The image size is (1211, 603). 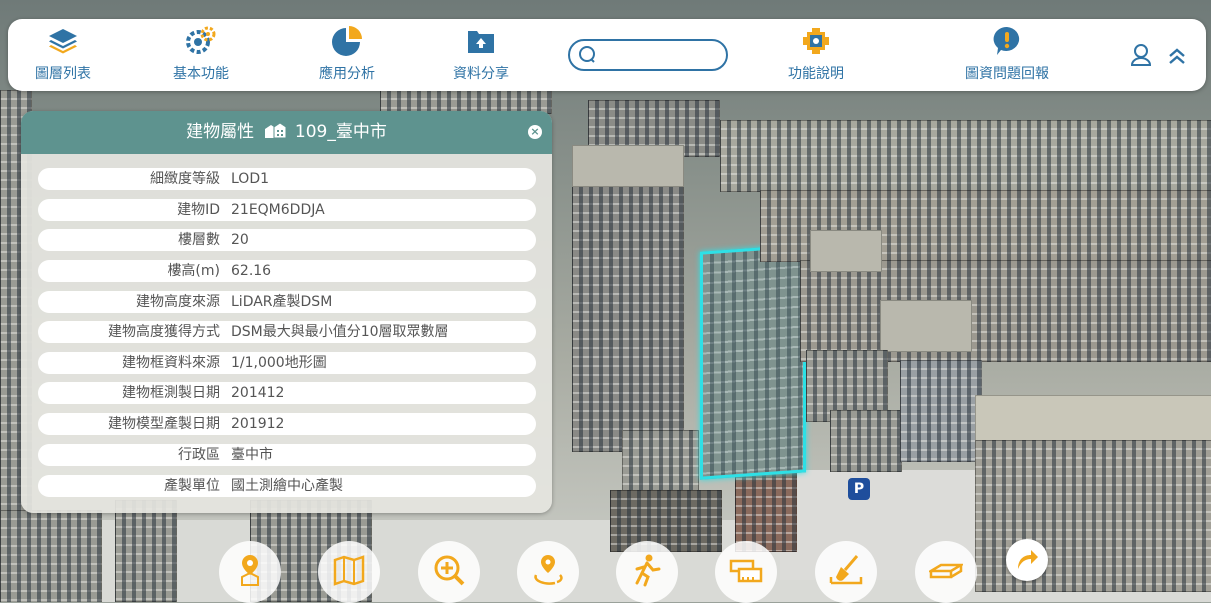 I want to click on top-toolbar: 圖層列表 基本功能 應用分析 資料分享 功能說明 圖資問題回報, so click(x=607, y=55).